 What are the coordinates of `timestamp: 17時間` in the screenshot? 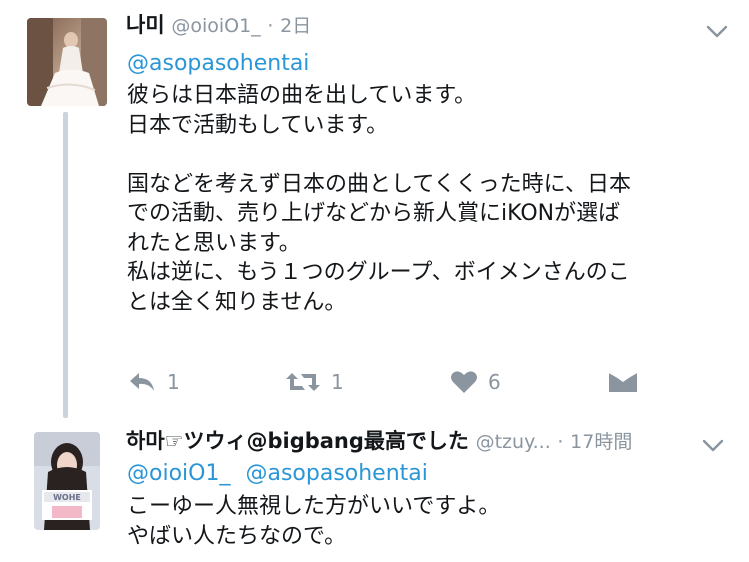 It's located at (601, 442).